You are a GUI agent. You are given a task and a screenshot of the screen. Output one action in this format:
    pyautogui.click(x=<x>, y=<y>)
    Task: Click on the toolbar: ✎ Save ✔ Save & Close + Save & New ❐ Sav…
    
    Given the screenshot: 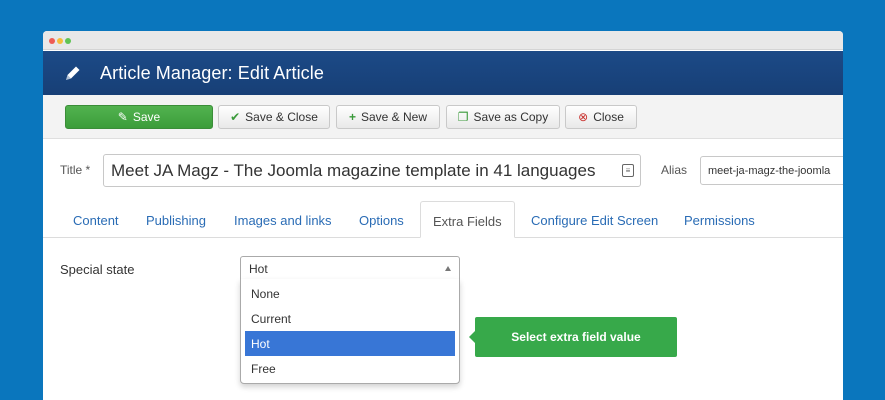 What is the action you would take?
    pyautogui.click(x=443, y=117)
    